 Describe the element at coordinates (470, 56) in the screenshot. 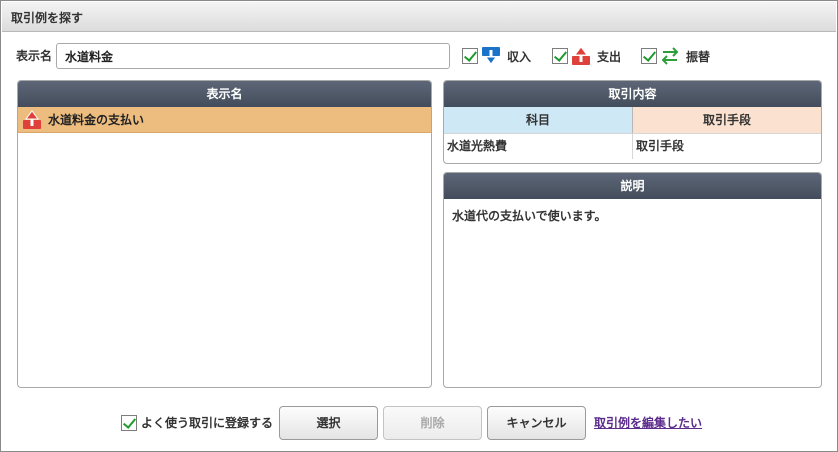

I see `income-checkbox` at that location.